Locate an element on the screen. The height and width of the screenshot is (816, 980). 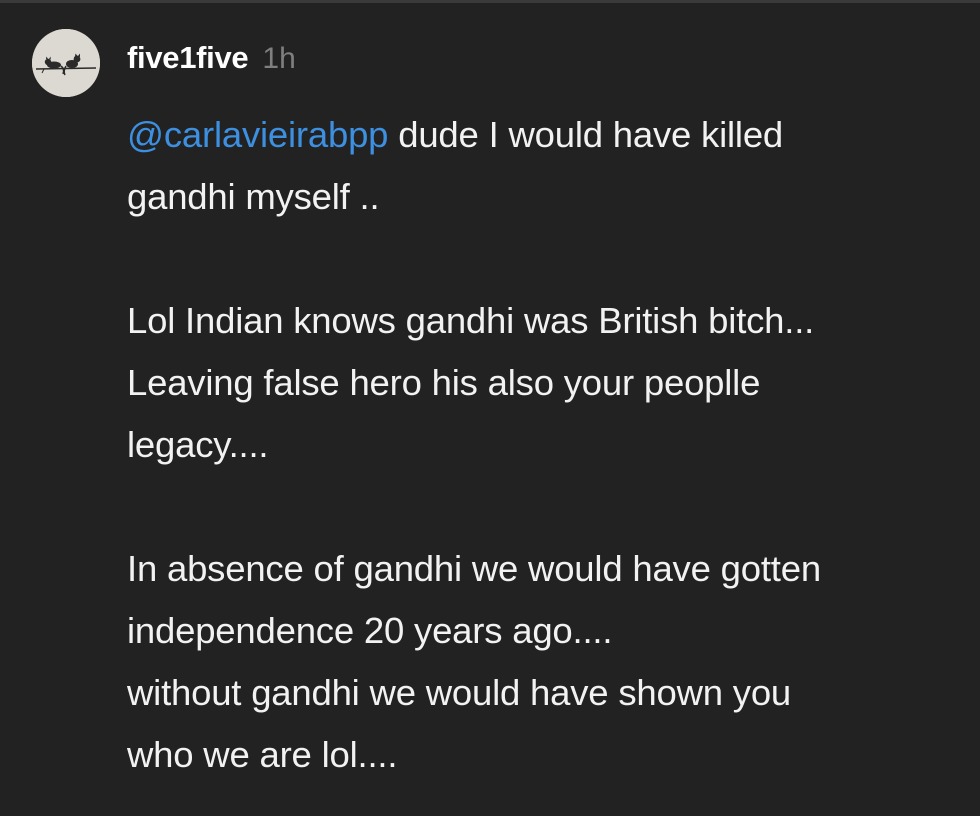
comment-header: five1five 1h is located at coordinates (211, 60).